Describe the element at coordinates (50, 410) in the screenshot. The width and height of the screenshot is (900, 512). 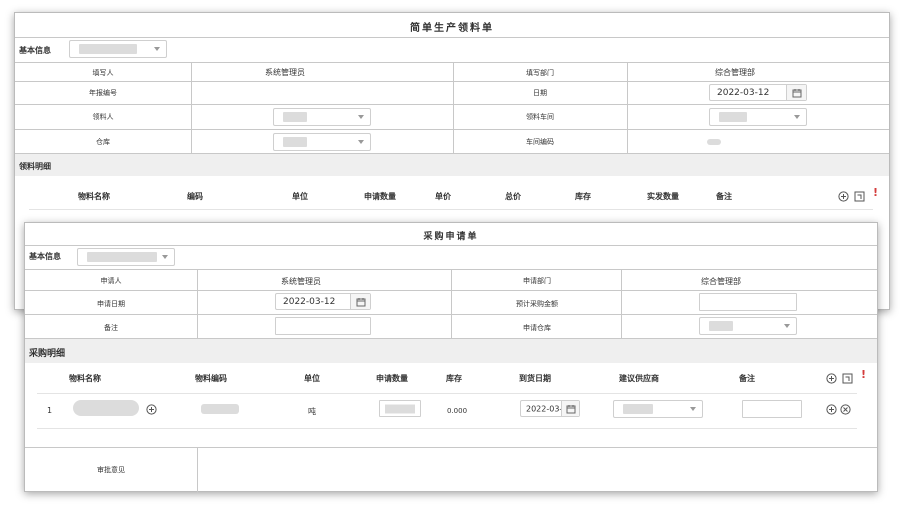
I see `row-index: 1` at that location.